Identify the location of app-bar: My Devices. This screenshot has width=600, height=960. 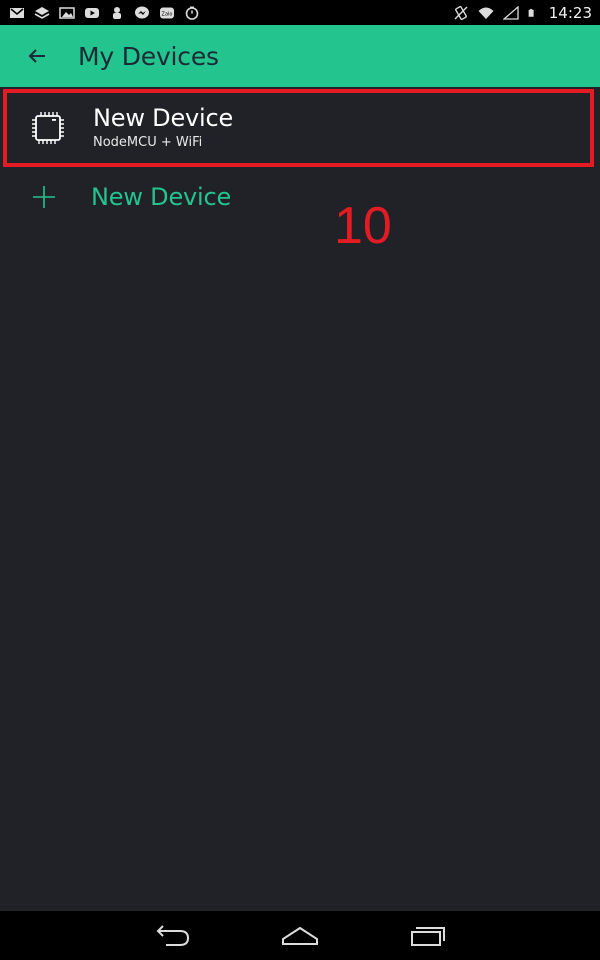
(300, 56).